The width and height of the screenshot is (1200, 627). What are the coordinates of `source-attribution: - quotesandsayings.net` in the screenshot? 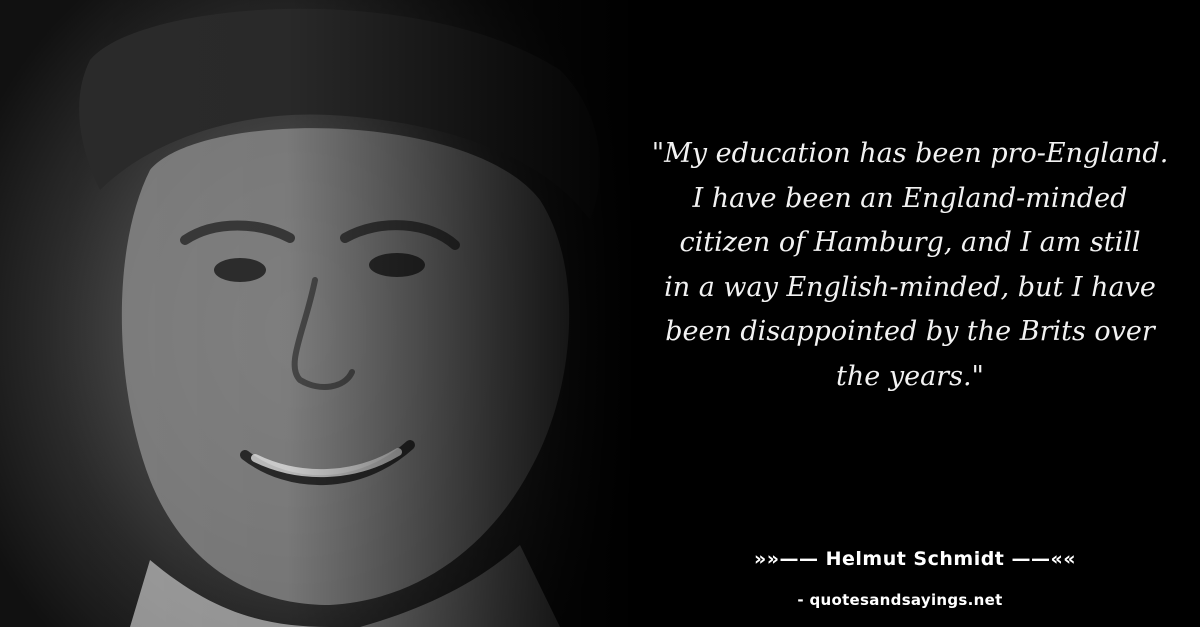 It's located at (900, 600).